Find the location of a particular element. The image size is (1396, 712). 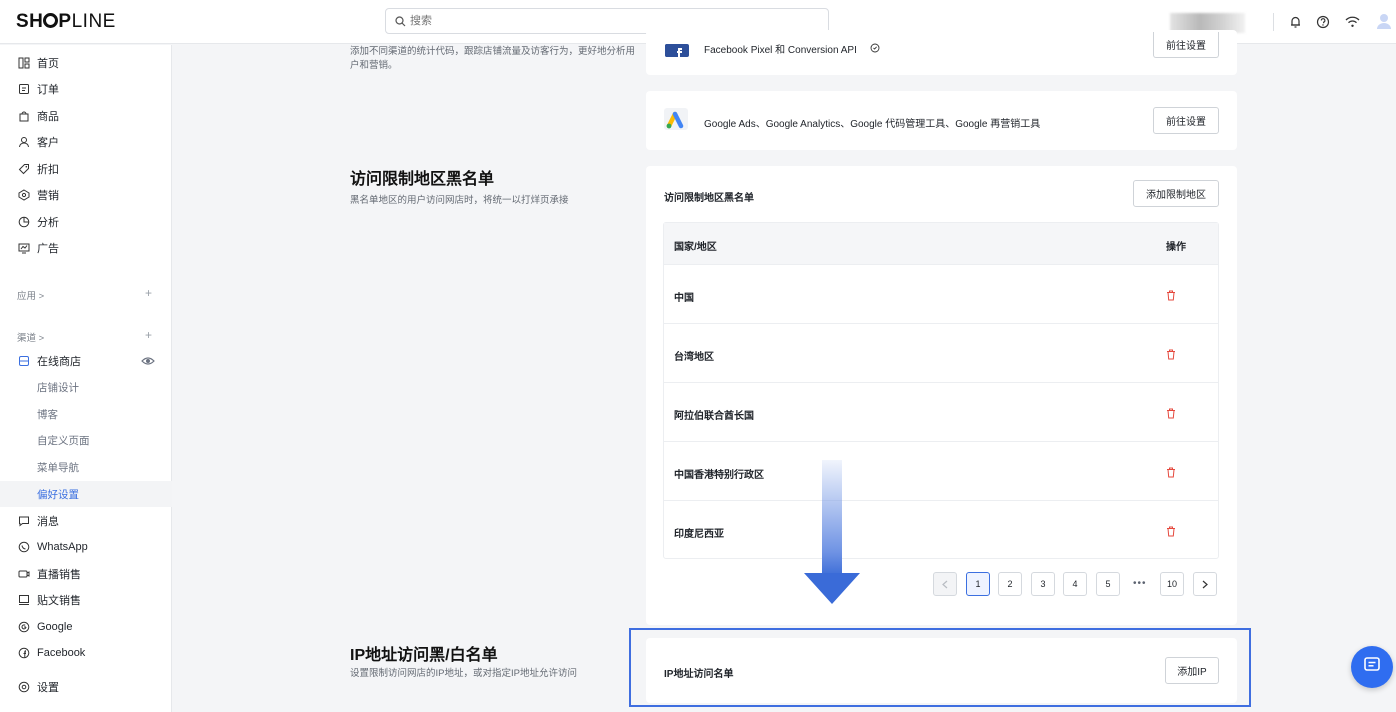

sidebar-item-label: 营销 is located at coordinates (48, 196).